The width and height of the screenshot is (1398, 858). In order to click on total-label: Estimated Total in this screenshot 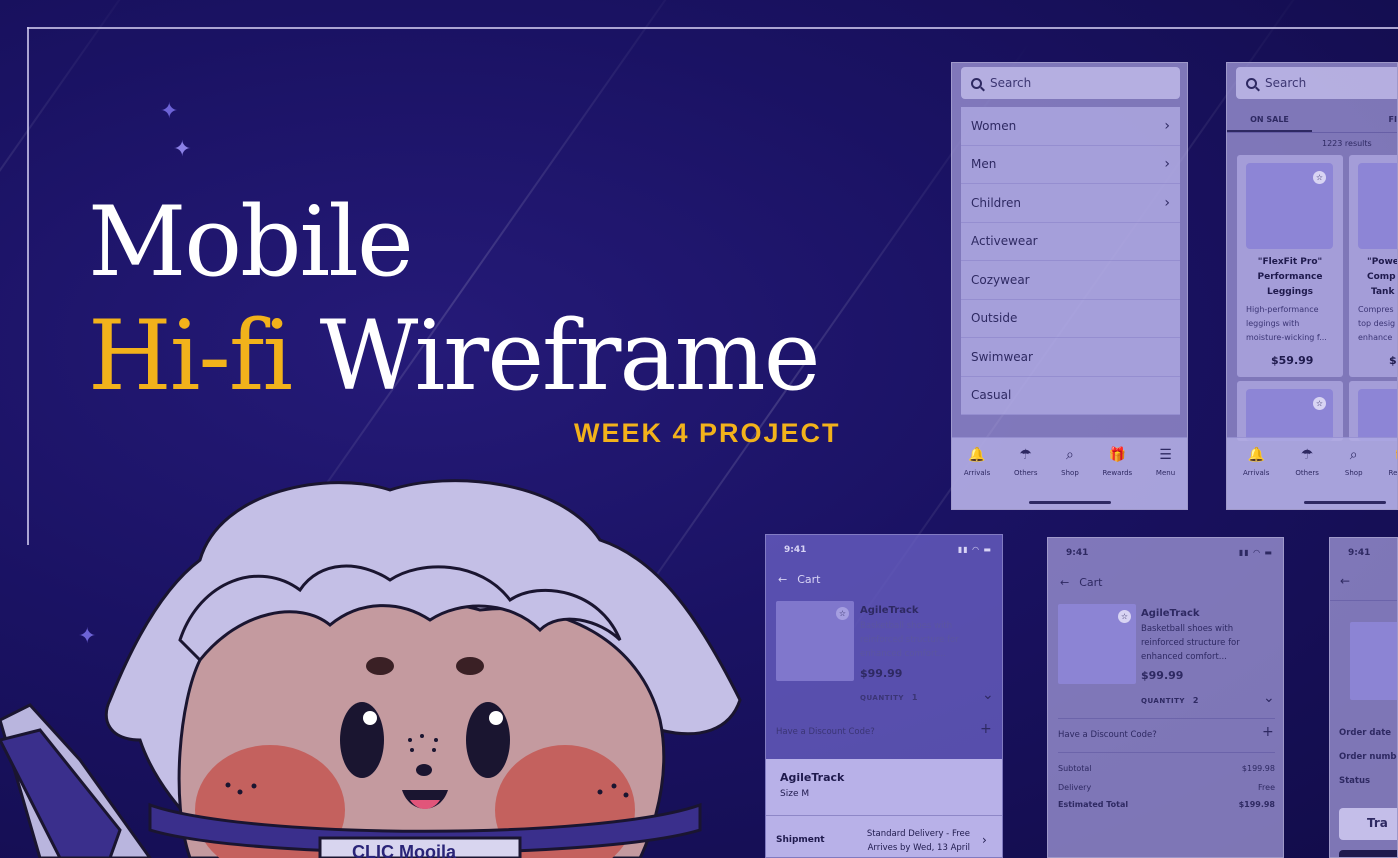, I will do `click(1093, 804)`.